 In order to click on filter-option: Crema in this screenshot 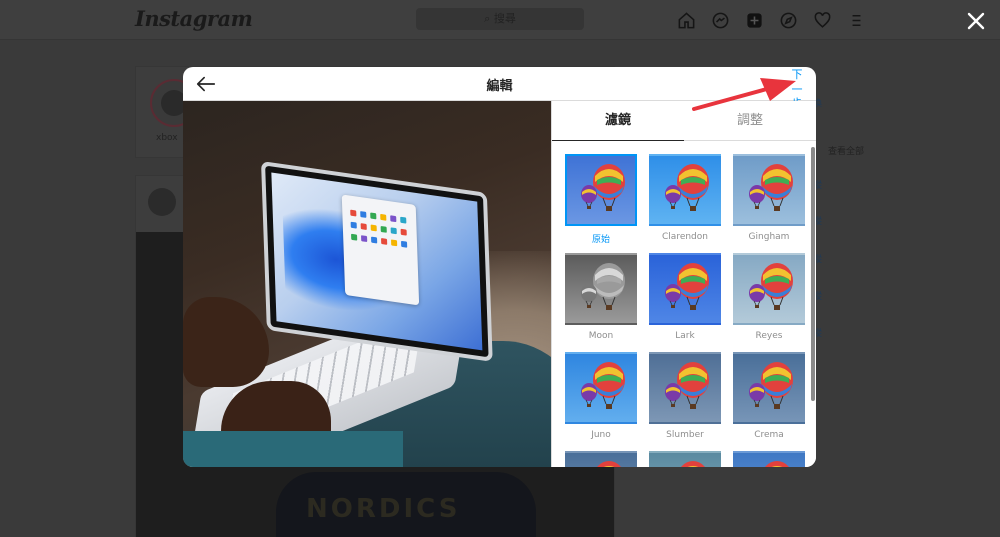, I will do `click(769, 396)`.